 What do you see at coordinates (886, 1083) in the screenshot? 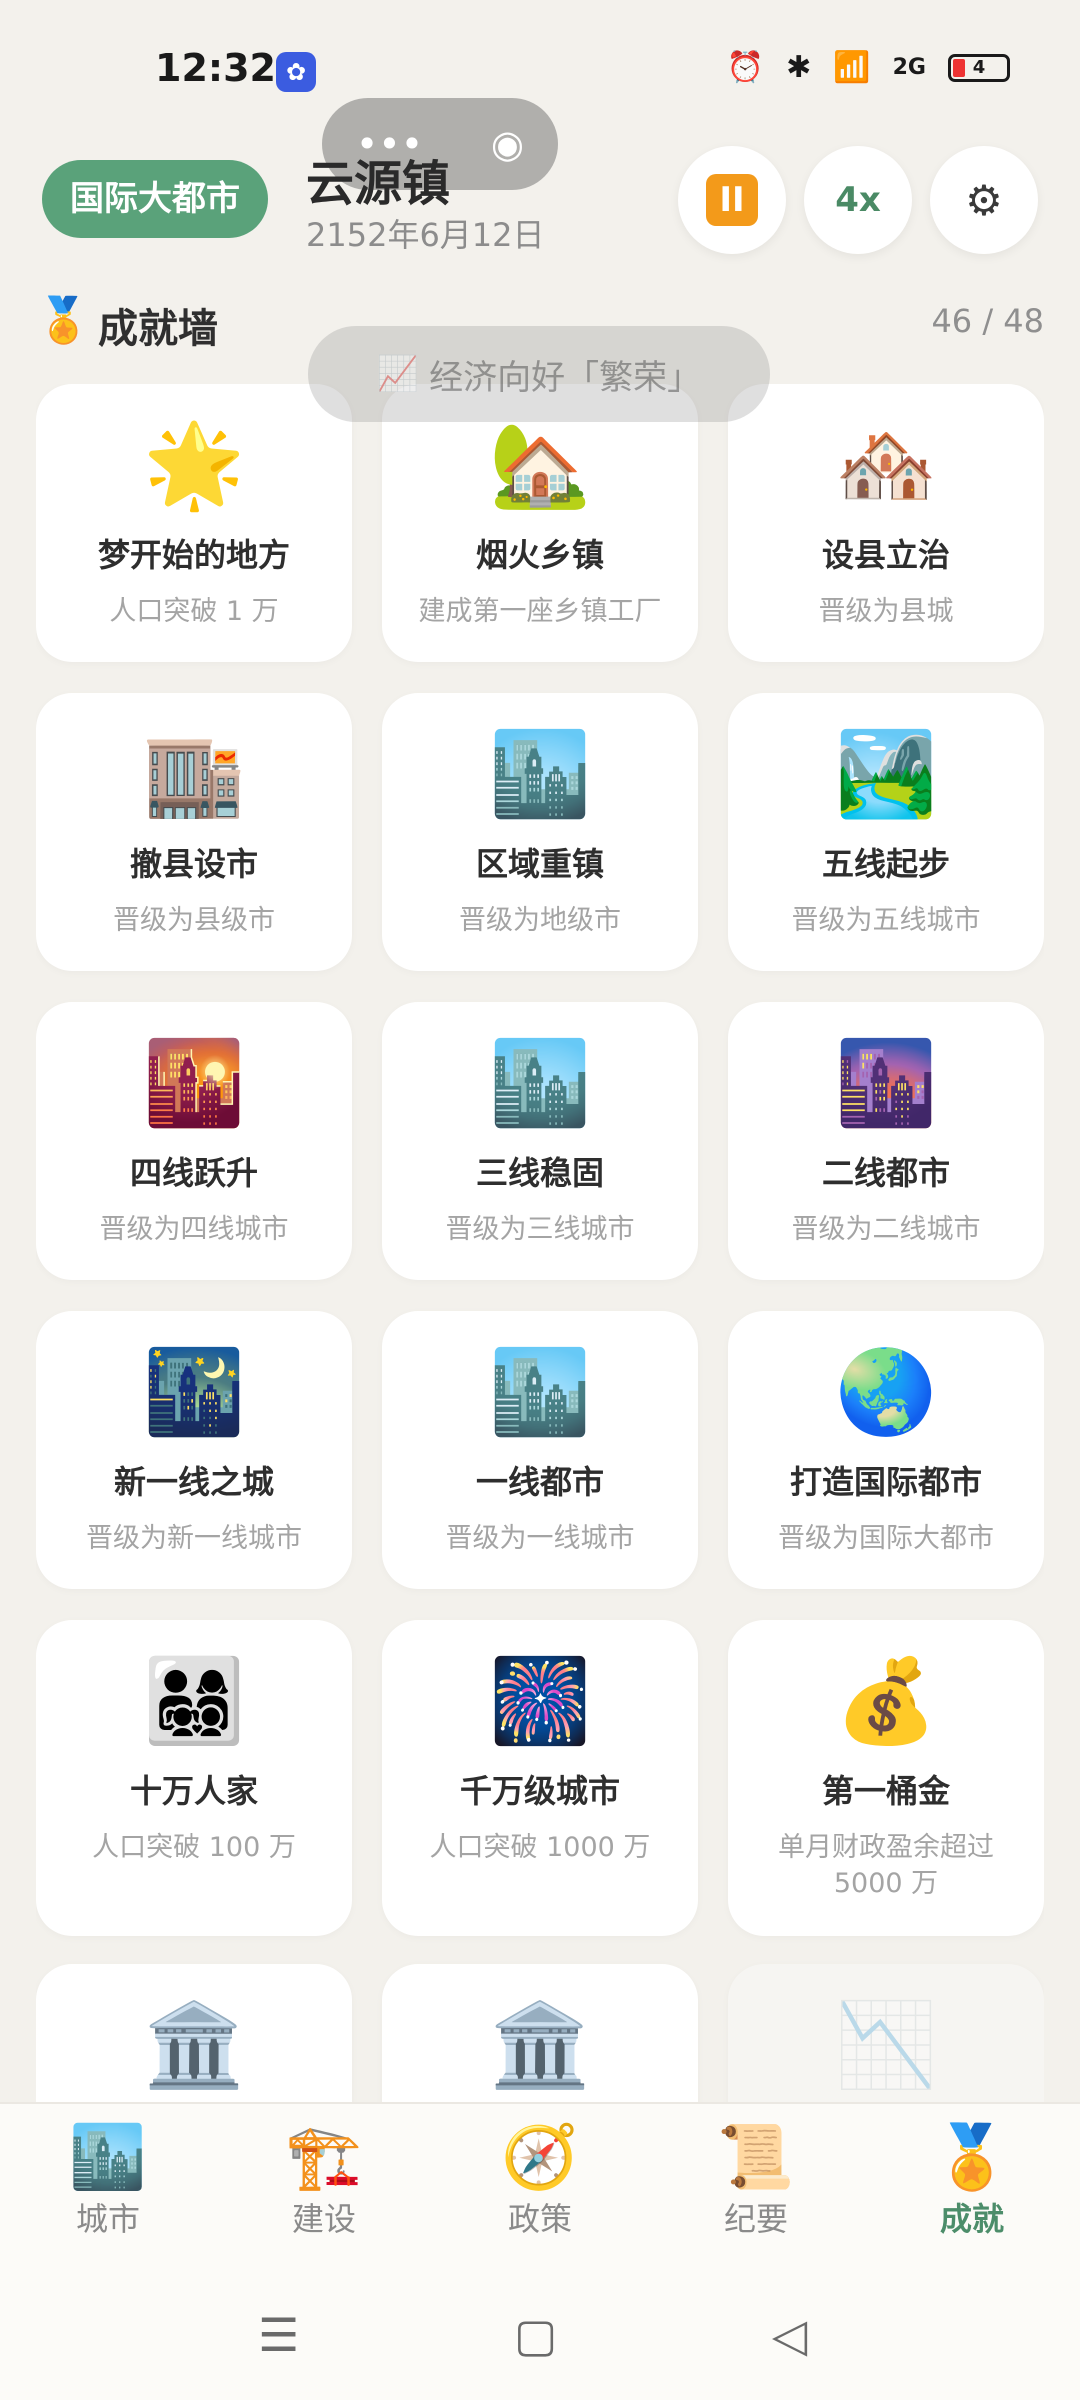
I see `city-dusk-icon: 🌆` at bounding box center [886, 1083].